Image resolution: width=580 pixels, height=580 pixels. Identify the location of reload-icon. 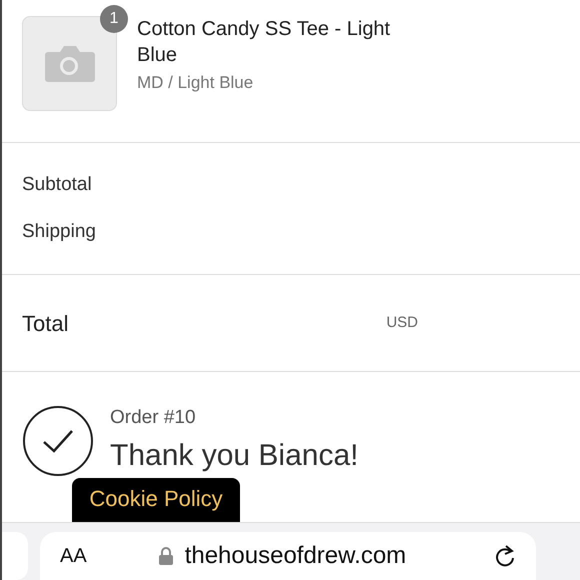
(505, 556).